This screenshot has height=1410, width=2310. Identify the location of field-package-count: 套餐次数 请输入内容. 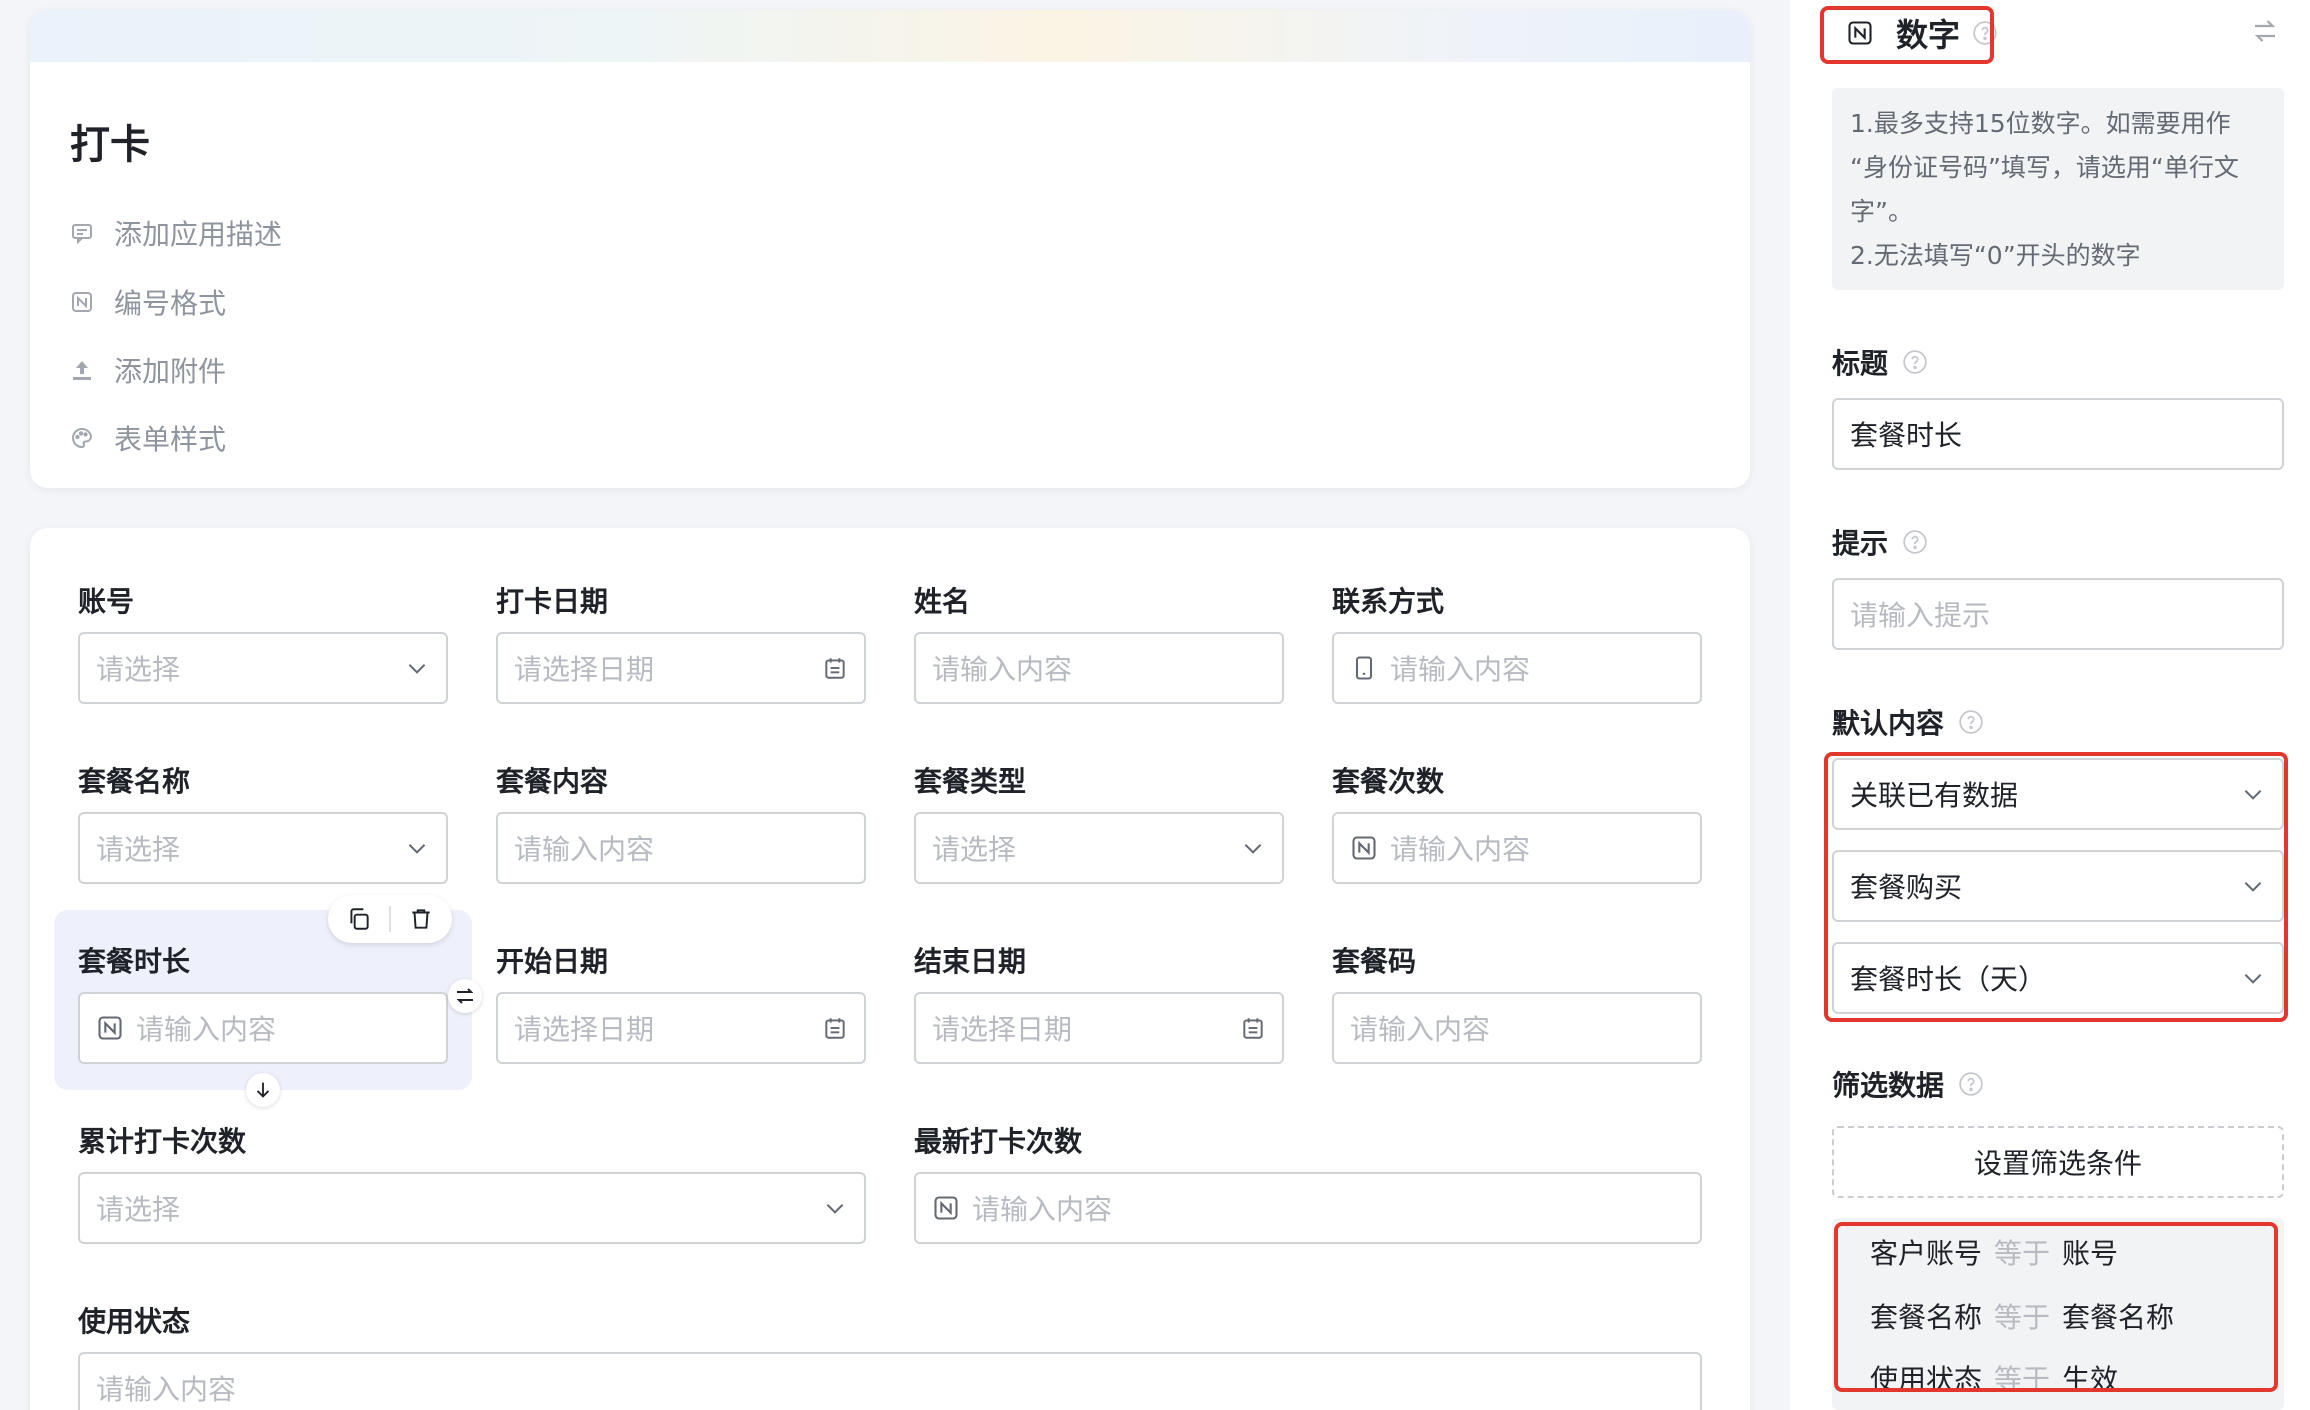
(1517, 822).